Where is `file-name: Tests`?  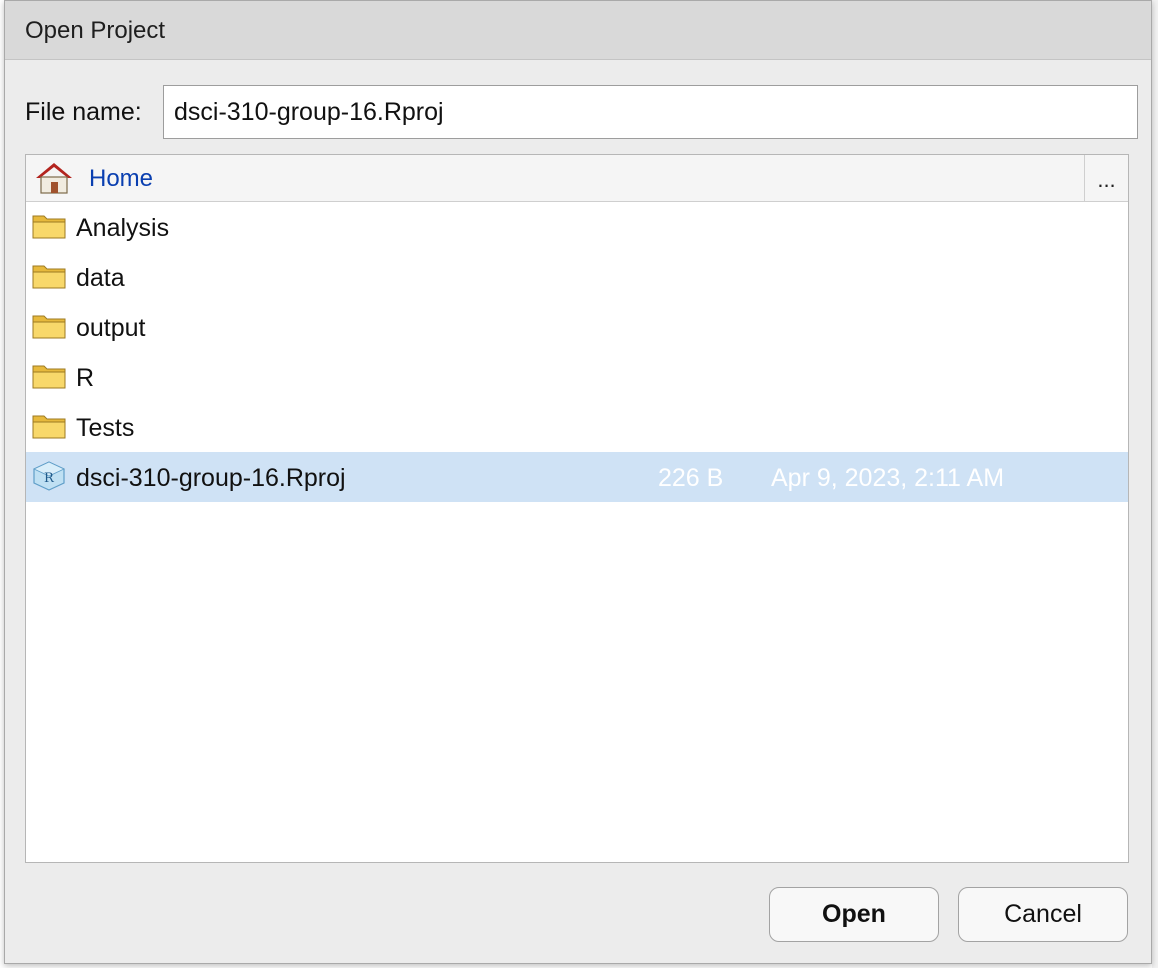 file-name: Tests is located at coordinates (105, 428).